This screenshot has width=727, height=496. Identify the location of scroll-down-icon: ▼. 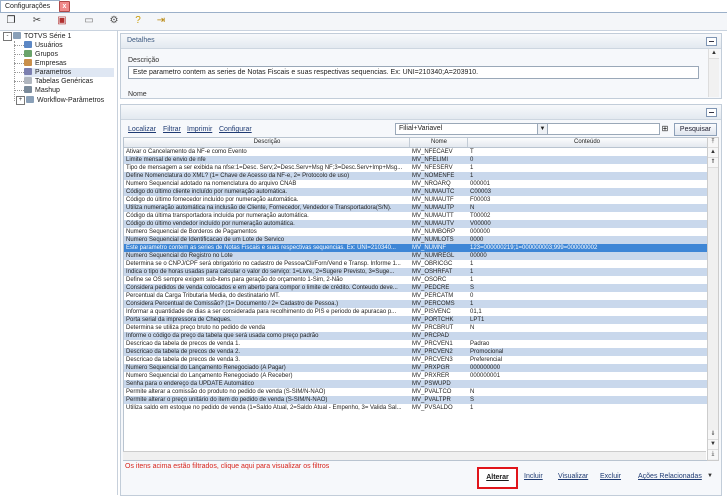
(713, 445).